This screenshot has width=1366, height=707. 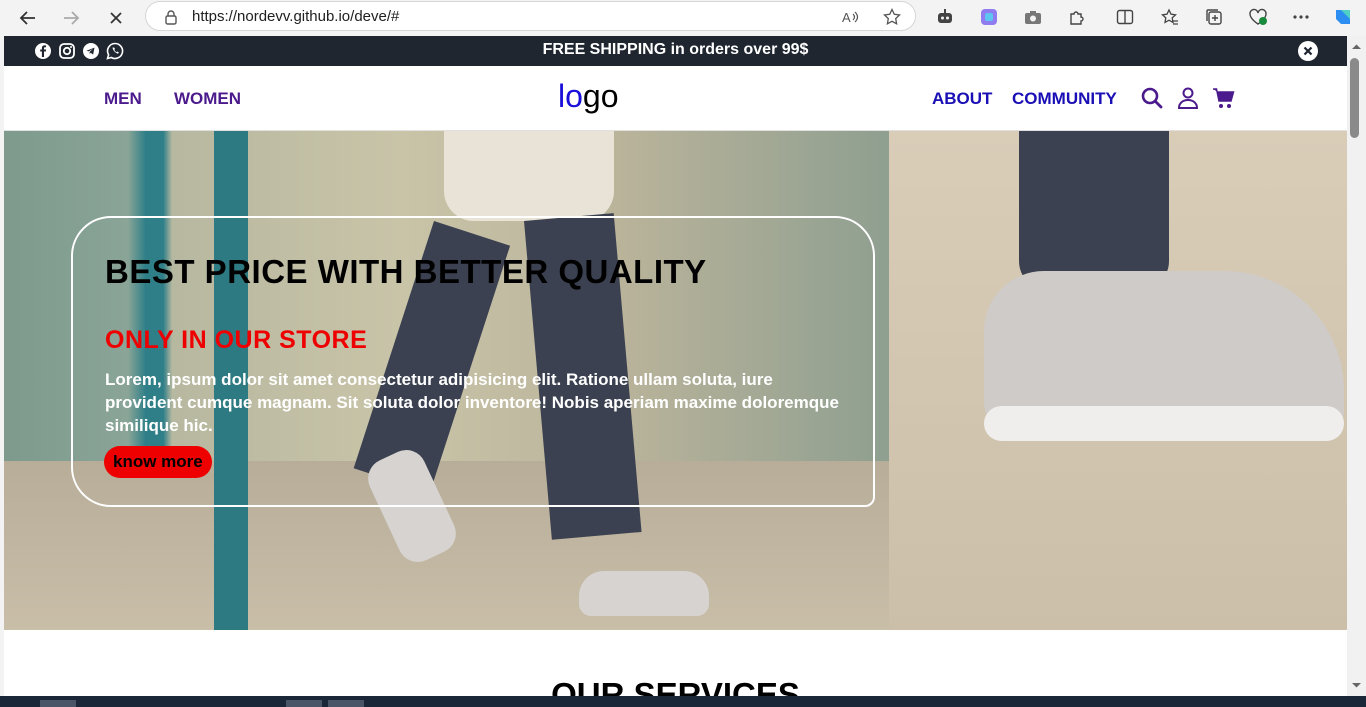 What do you see at coordinates (123, 99) in the screenshot?
I see `nav-men: MEN` at bounding box center [123, 99].